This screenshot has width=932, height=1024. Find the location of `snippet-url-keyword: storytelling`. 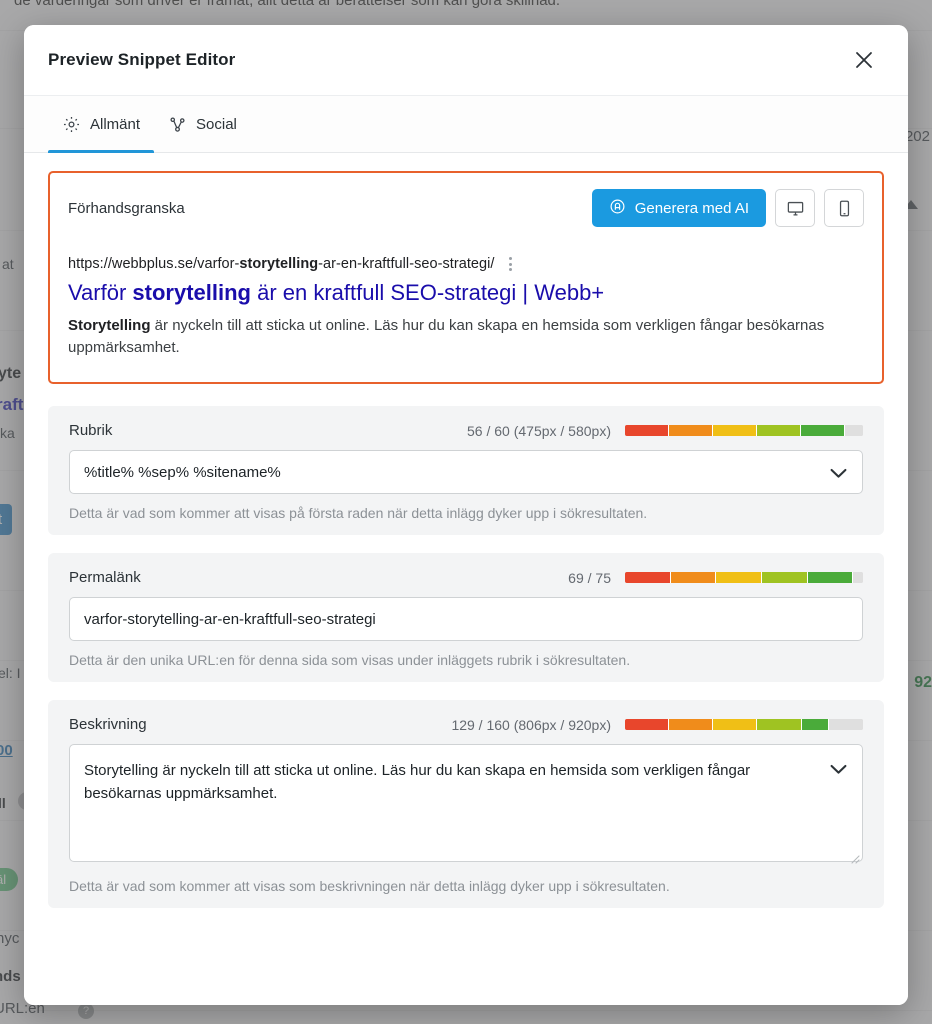

snippet-url-keyword: storytelling is located at coordinates (279, 264).